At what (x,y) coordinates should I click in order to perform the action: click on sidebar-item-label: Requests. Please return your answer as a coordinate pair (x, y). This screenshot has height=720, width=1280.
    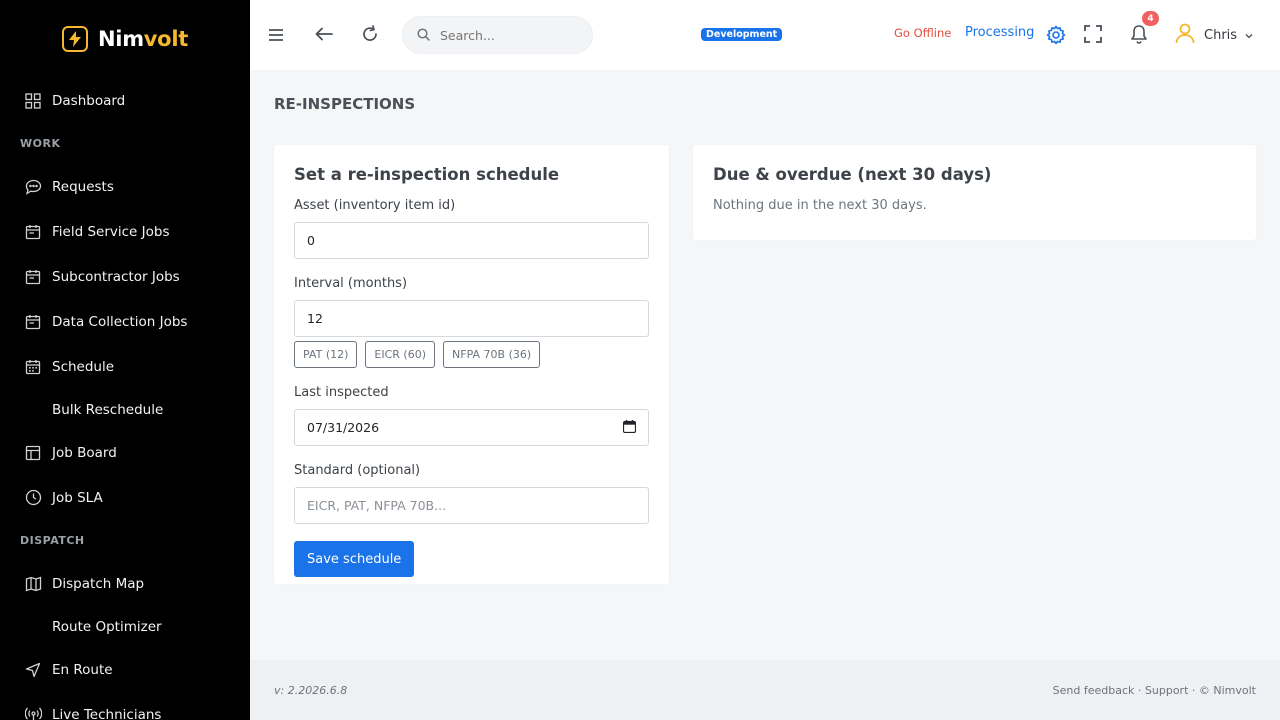
    Looking at the image, I should click on (83, 186).